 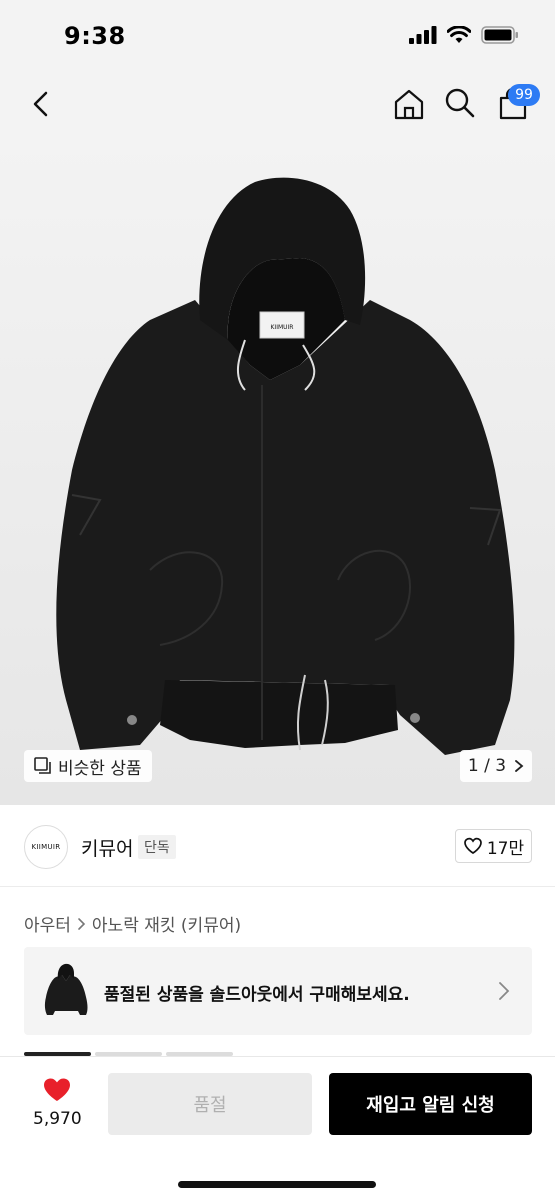 I want to click on breadcrumb-category: 아우터, so click(x=47, y=923).